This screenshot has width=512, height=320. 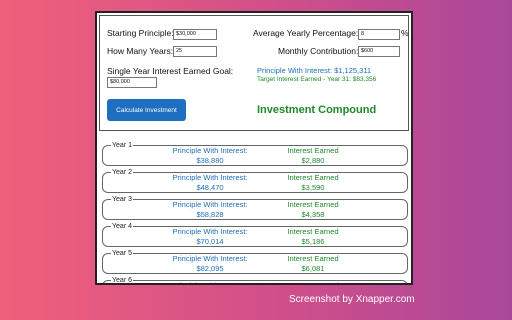 What do you see at coordinates (352, 299) in the screenshot?
I see `watermark: Screenshot by Xnapper.com` at bounding box center [352, 299].